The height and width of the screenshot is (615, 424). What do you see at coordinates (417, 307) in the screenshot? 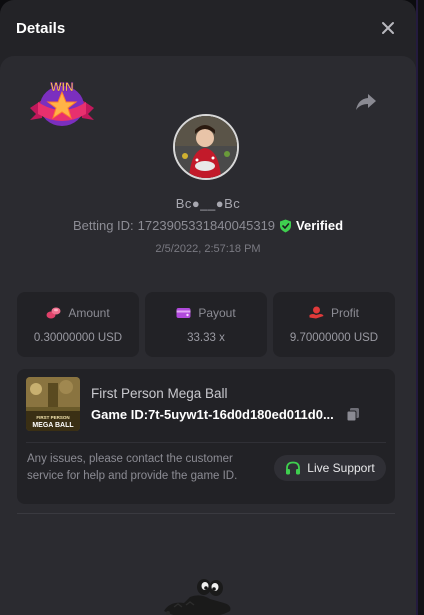
I see `backdrop-edge-accent` at bounding box center [417, 307].